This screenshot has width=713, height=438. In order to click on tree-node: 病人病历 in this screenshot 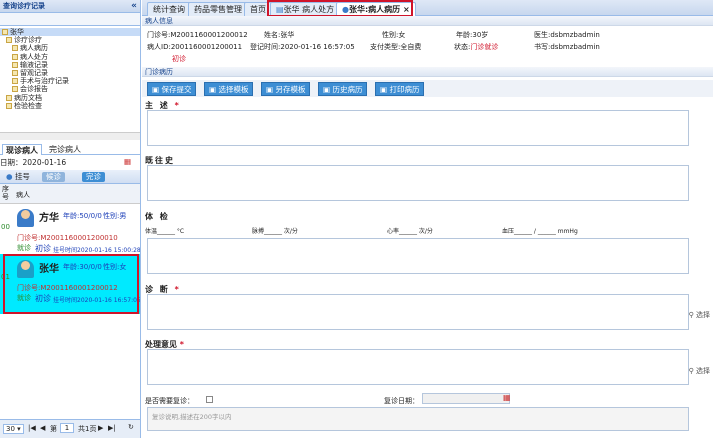, I will do `click(70, 48)`.